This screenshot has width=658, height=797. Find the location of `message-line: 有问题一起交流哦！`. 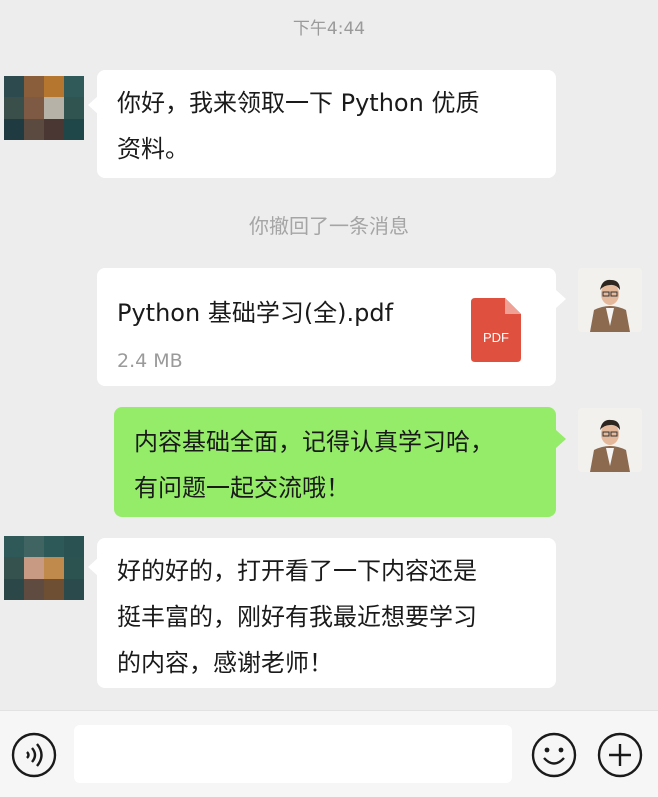

message-line: 有问题一起交流哦！ is located at coordinates (242, 488).